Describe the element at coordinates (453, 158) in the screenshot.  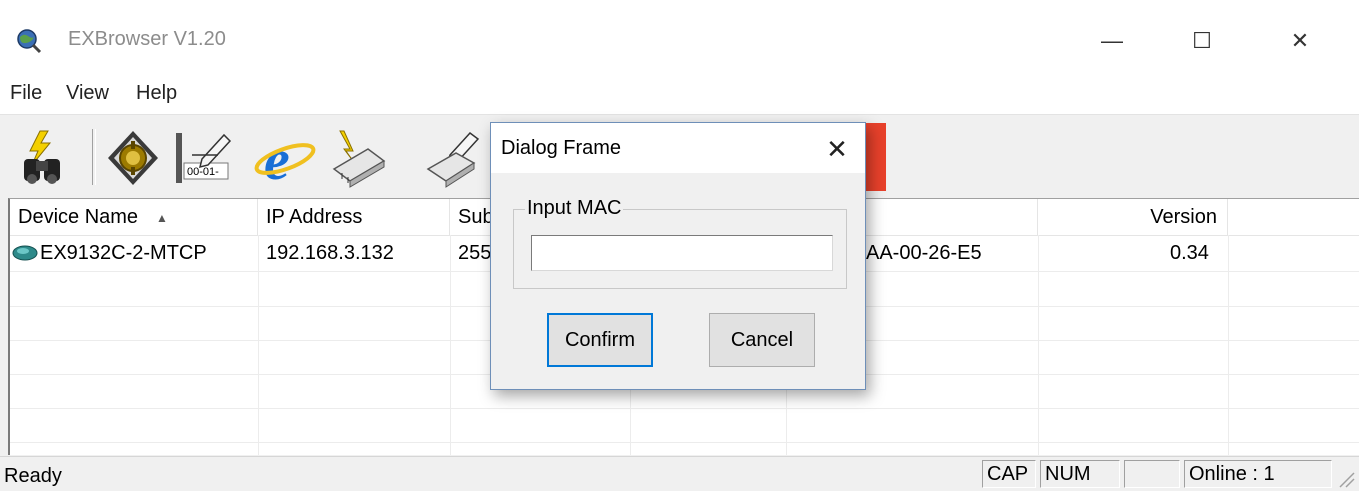
I see `write-chip-icon` at that location.